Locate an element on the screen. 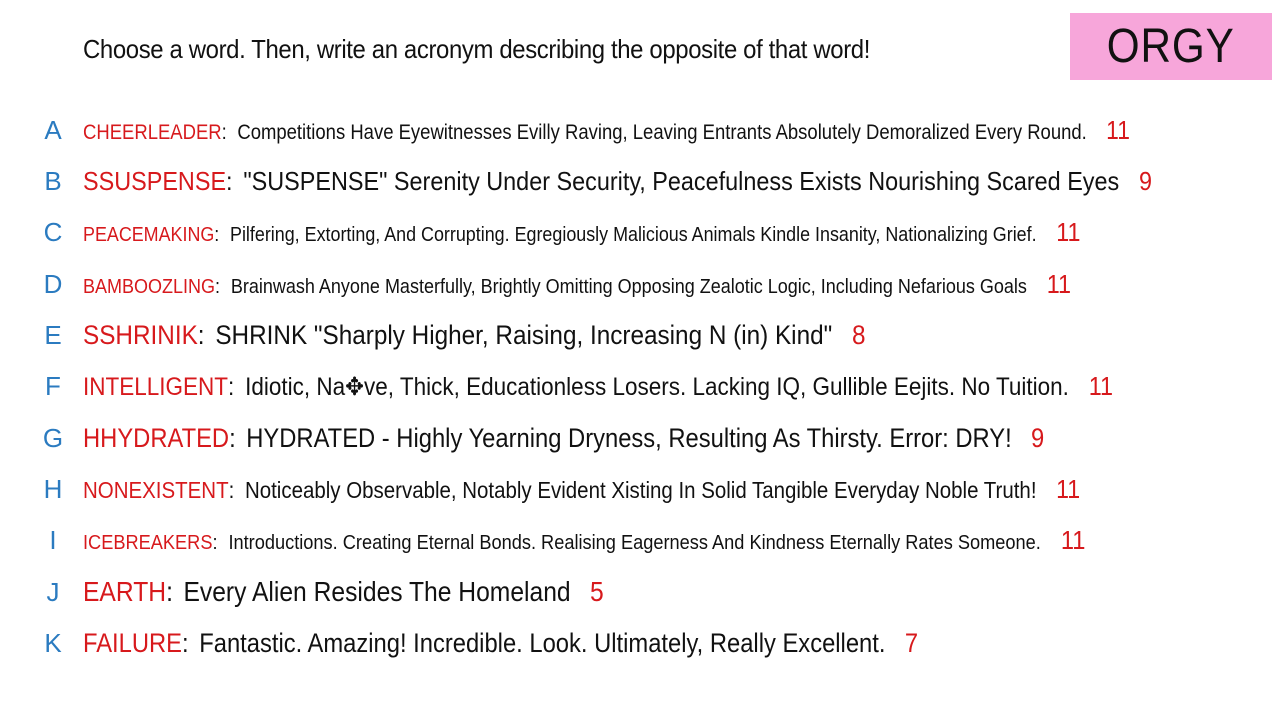 This screenshot has width=1280, height=720. entry-word: CHEERLEADER is located at coordinates (152, 132).